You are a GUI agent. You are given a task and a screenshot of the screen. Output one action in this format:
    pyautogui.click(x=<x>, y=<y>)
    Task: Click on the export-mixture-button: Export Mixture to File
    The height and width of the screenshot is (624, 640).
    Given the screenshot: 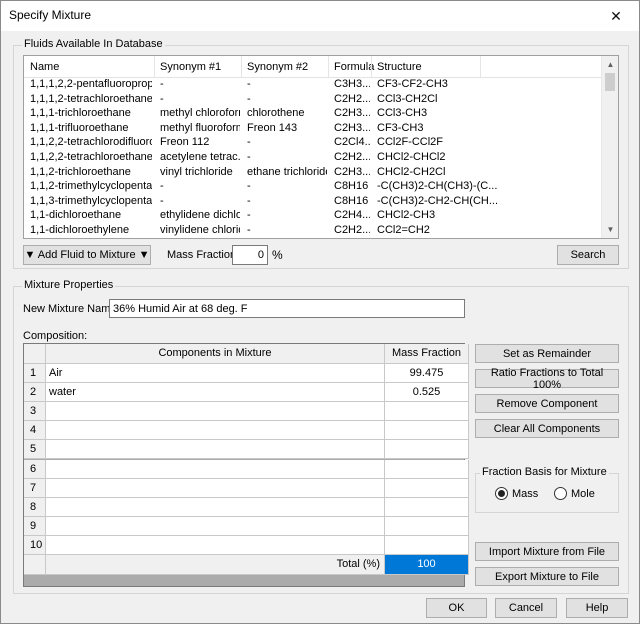 What is the action you would take?
    pyautogui.click(x=547, y=576)
    